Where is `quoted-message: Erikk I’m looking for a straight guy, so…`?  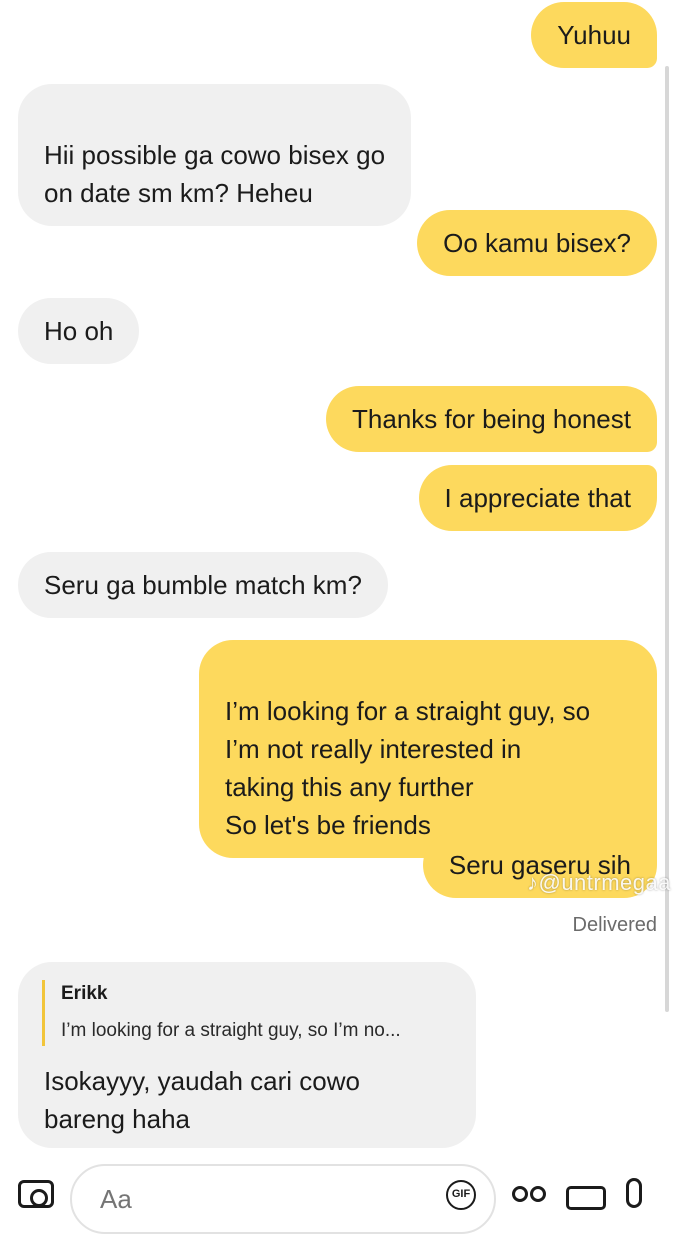 quoted-message: Erikk I’m looking for a straight guy, so… is located at coordinates (249, 1013).